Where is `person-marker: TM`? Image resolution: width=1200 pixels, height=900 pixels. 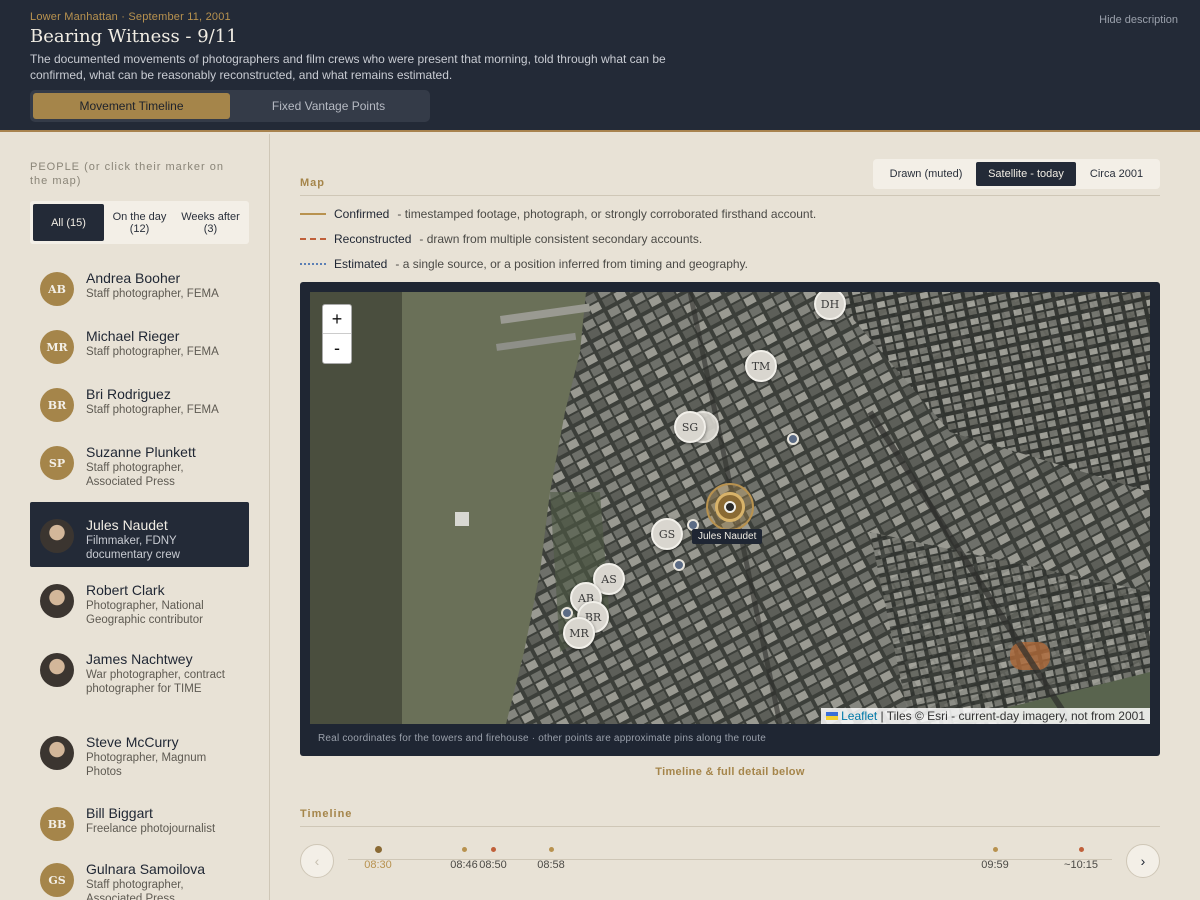
person-marker: TM is located at coordinates (761, 366).